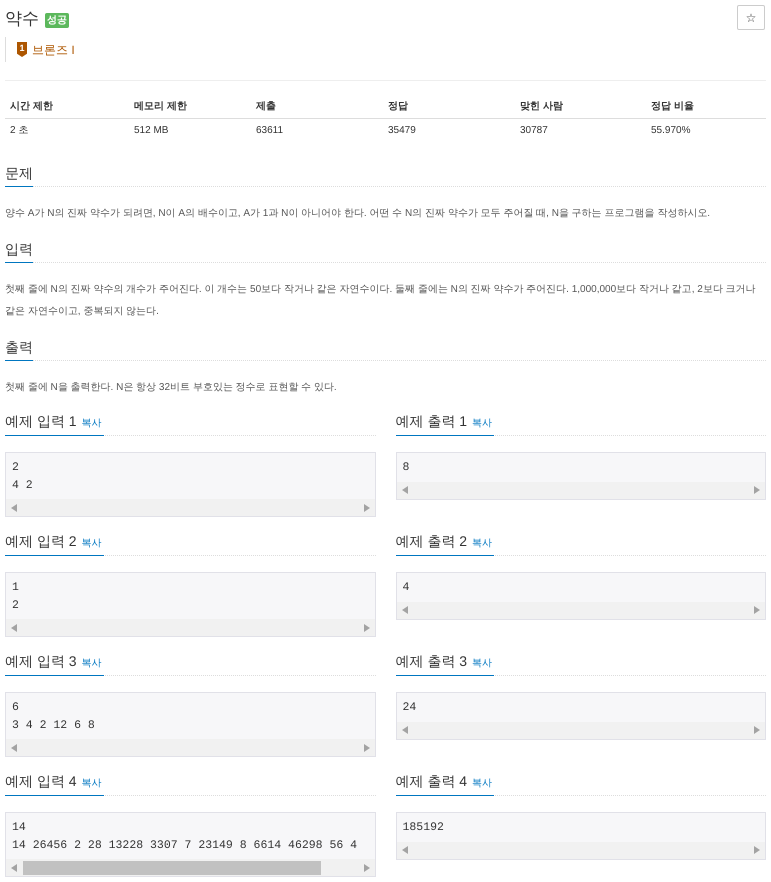 This screenshot has width=771, height=882. I want to click on section-heading: 출력, so click(19, 347).